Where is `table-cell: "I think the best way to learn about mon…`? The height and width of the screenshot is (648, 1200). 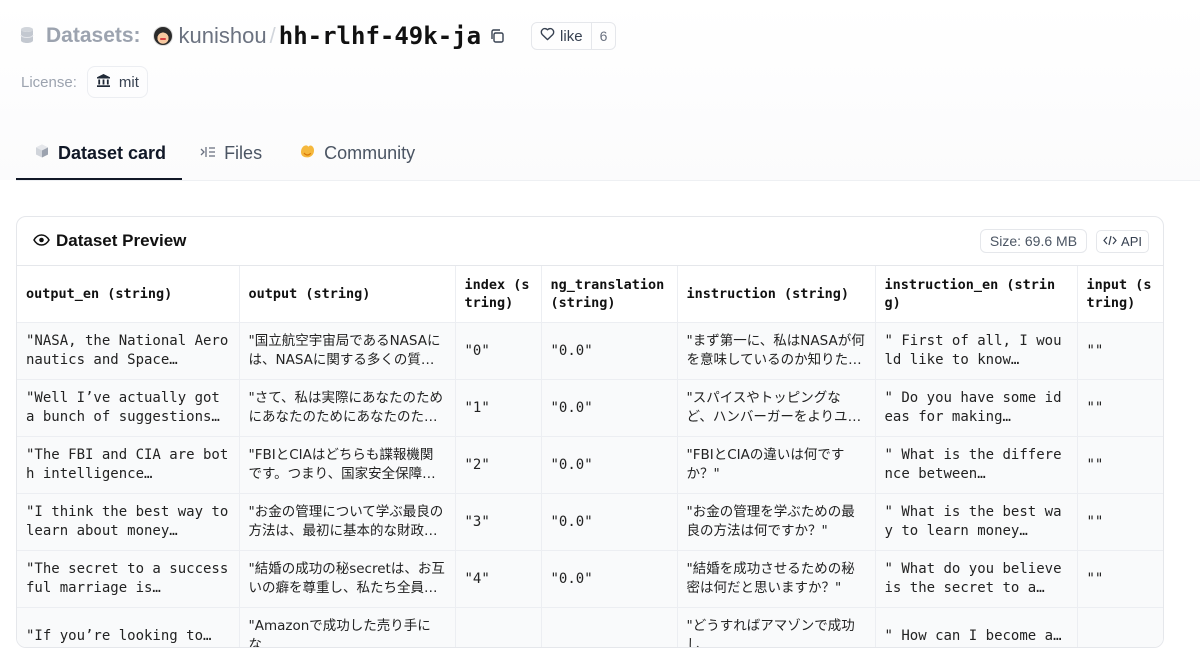
table-cell: "I think the best way to learn about mon… is located at coordinates (128, 522).